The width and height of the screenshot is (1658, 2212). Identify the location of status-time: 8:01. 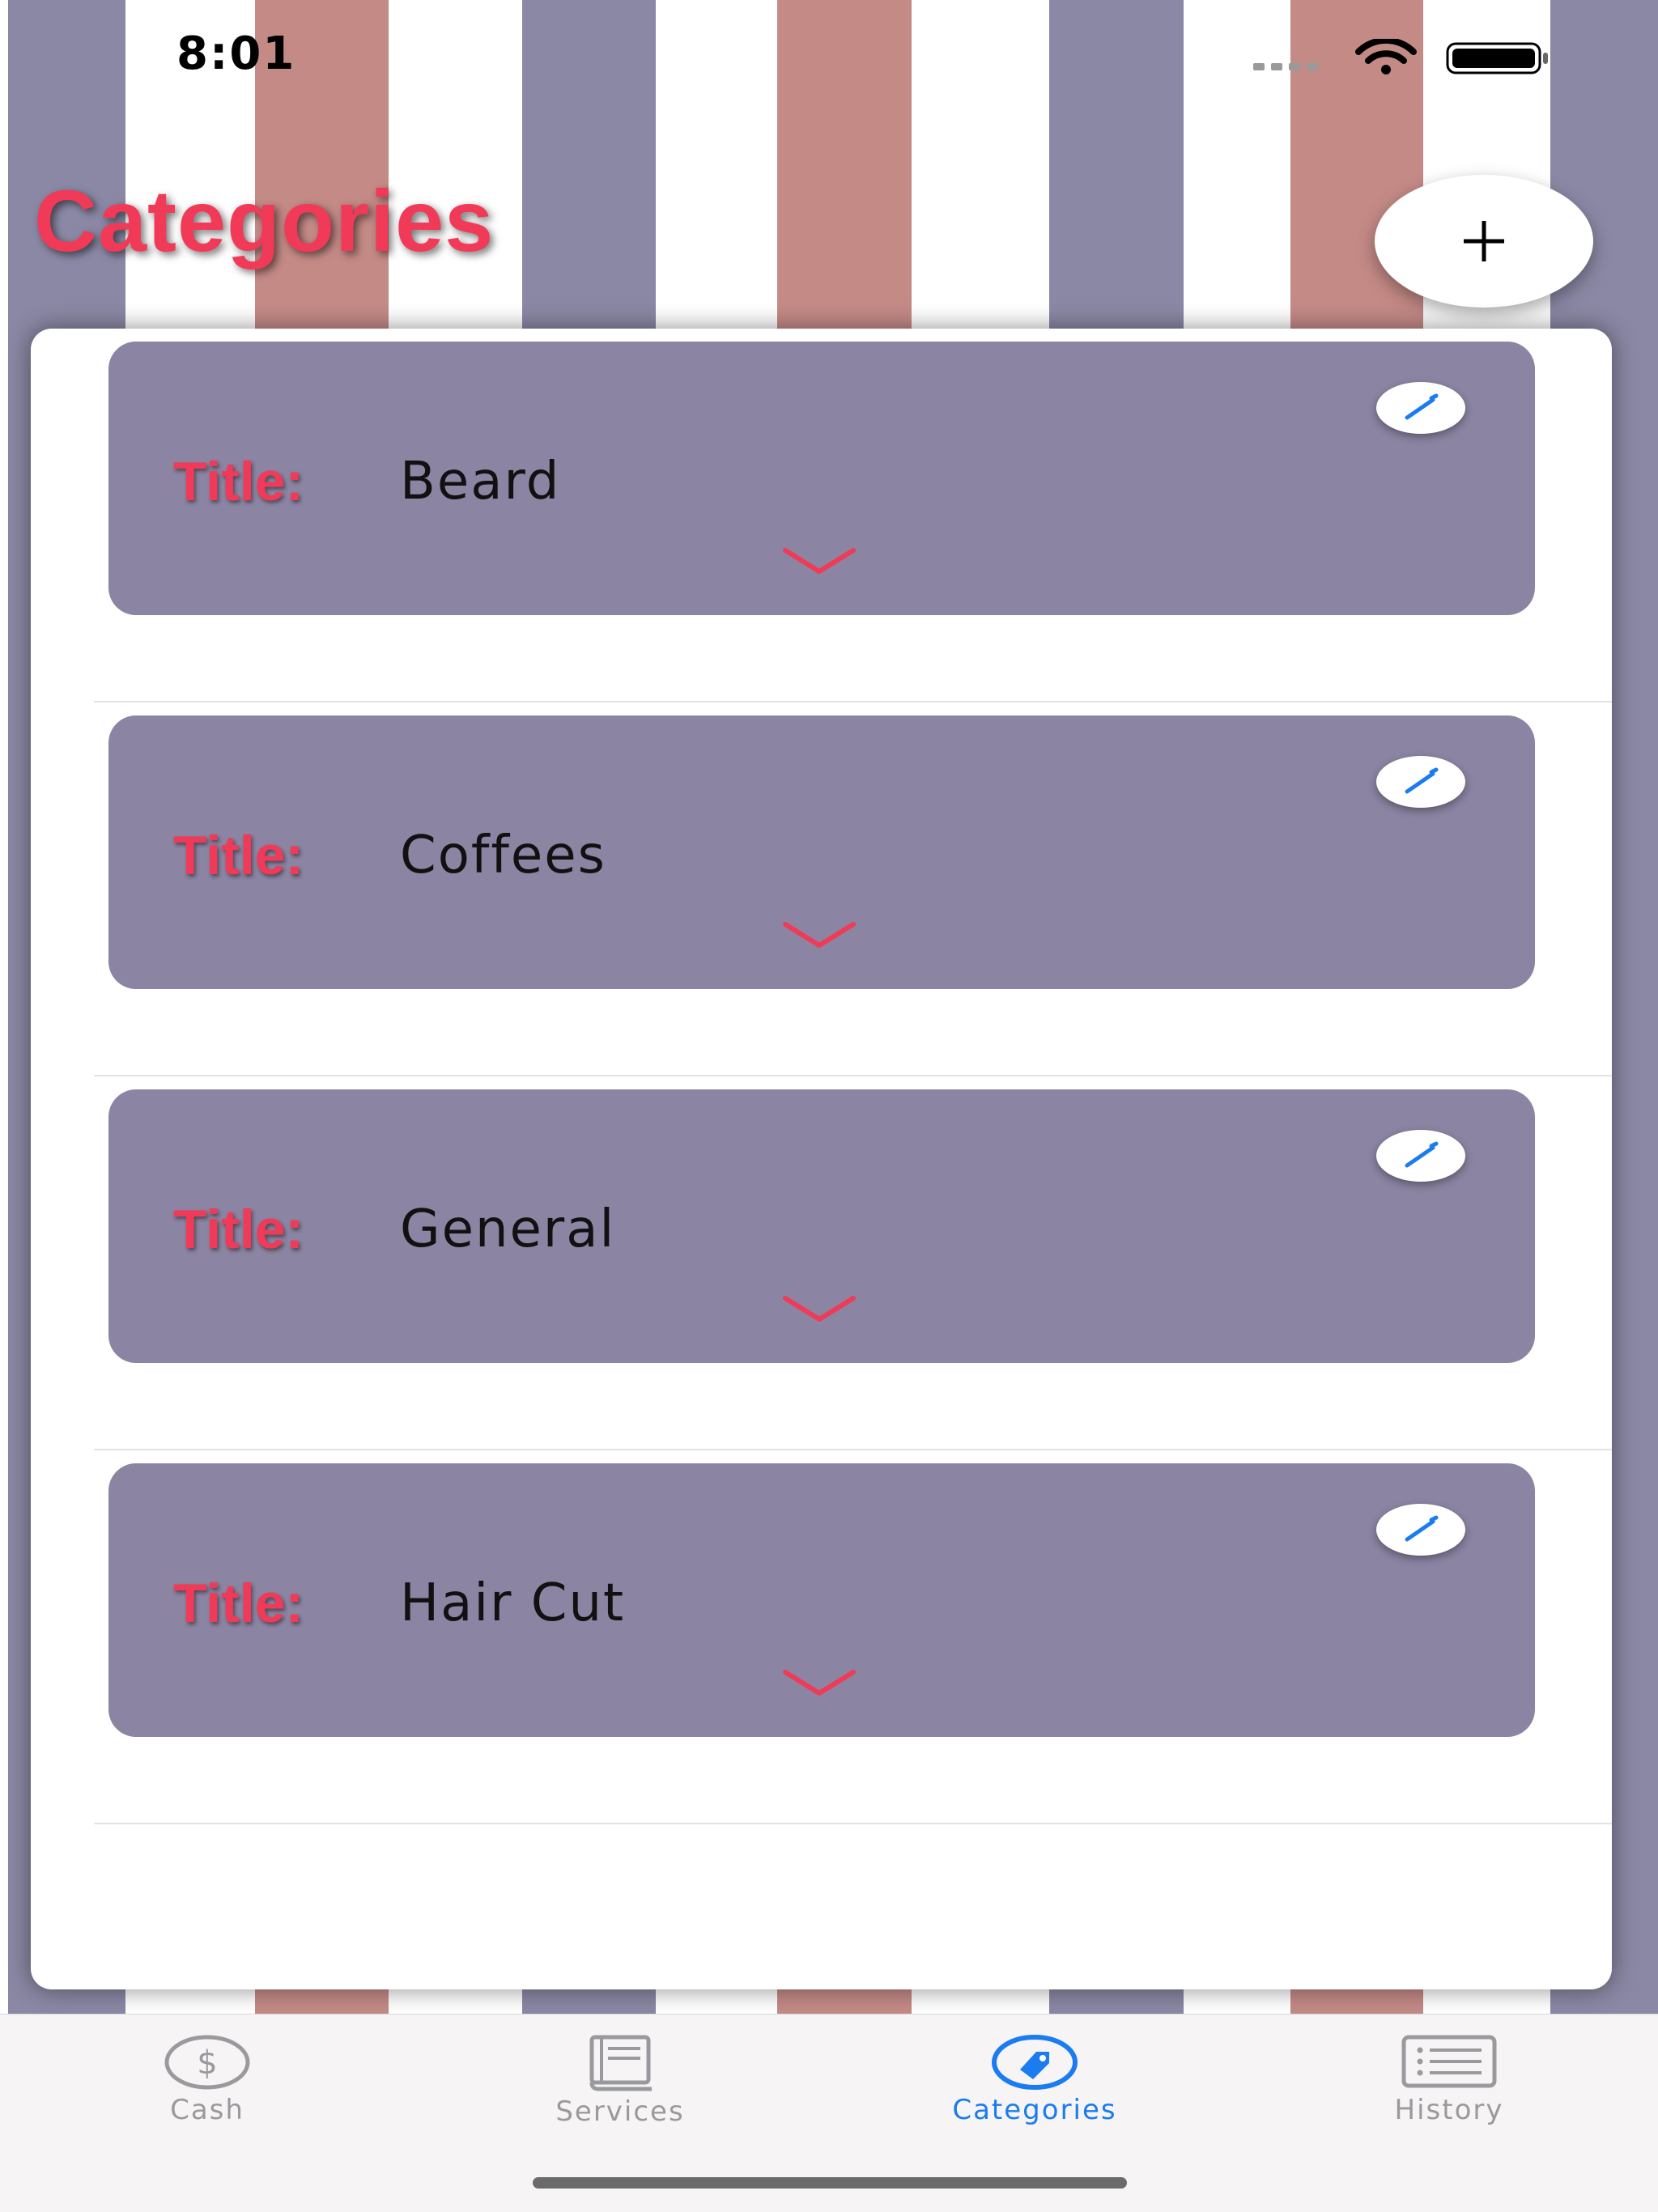
(236, 54).